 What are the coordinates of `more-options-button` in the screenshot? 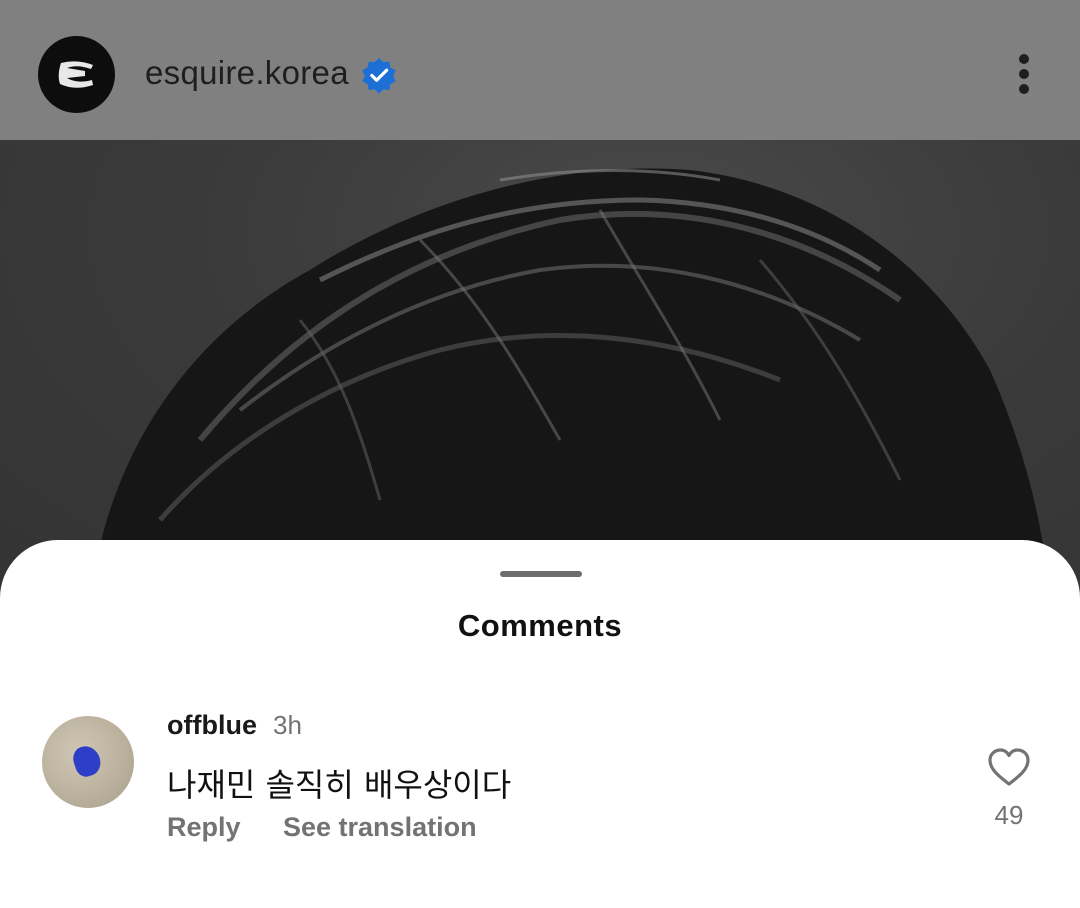 It's located at (1024, 74).